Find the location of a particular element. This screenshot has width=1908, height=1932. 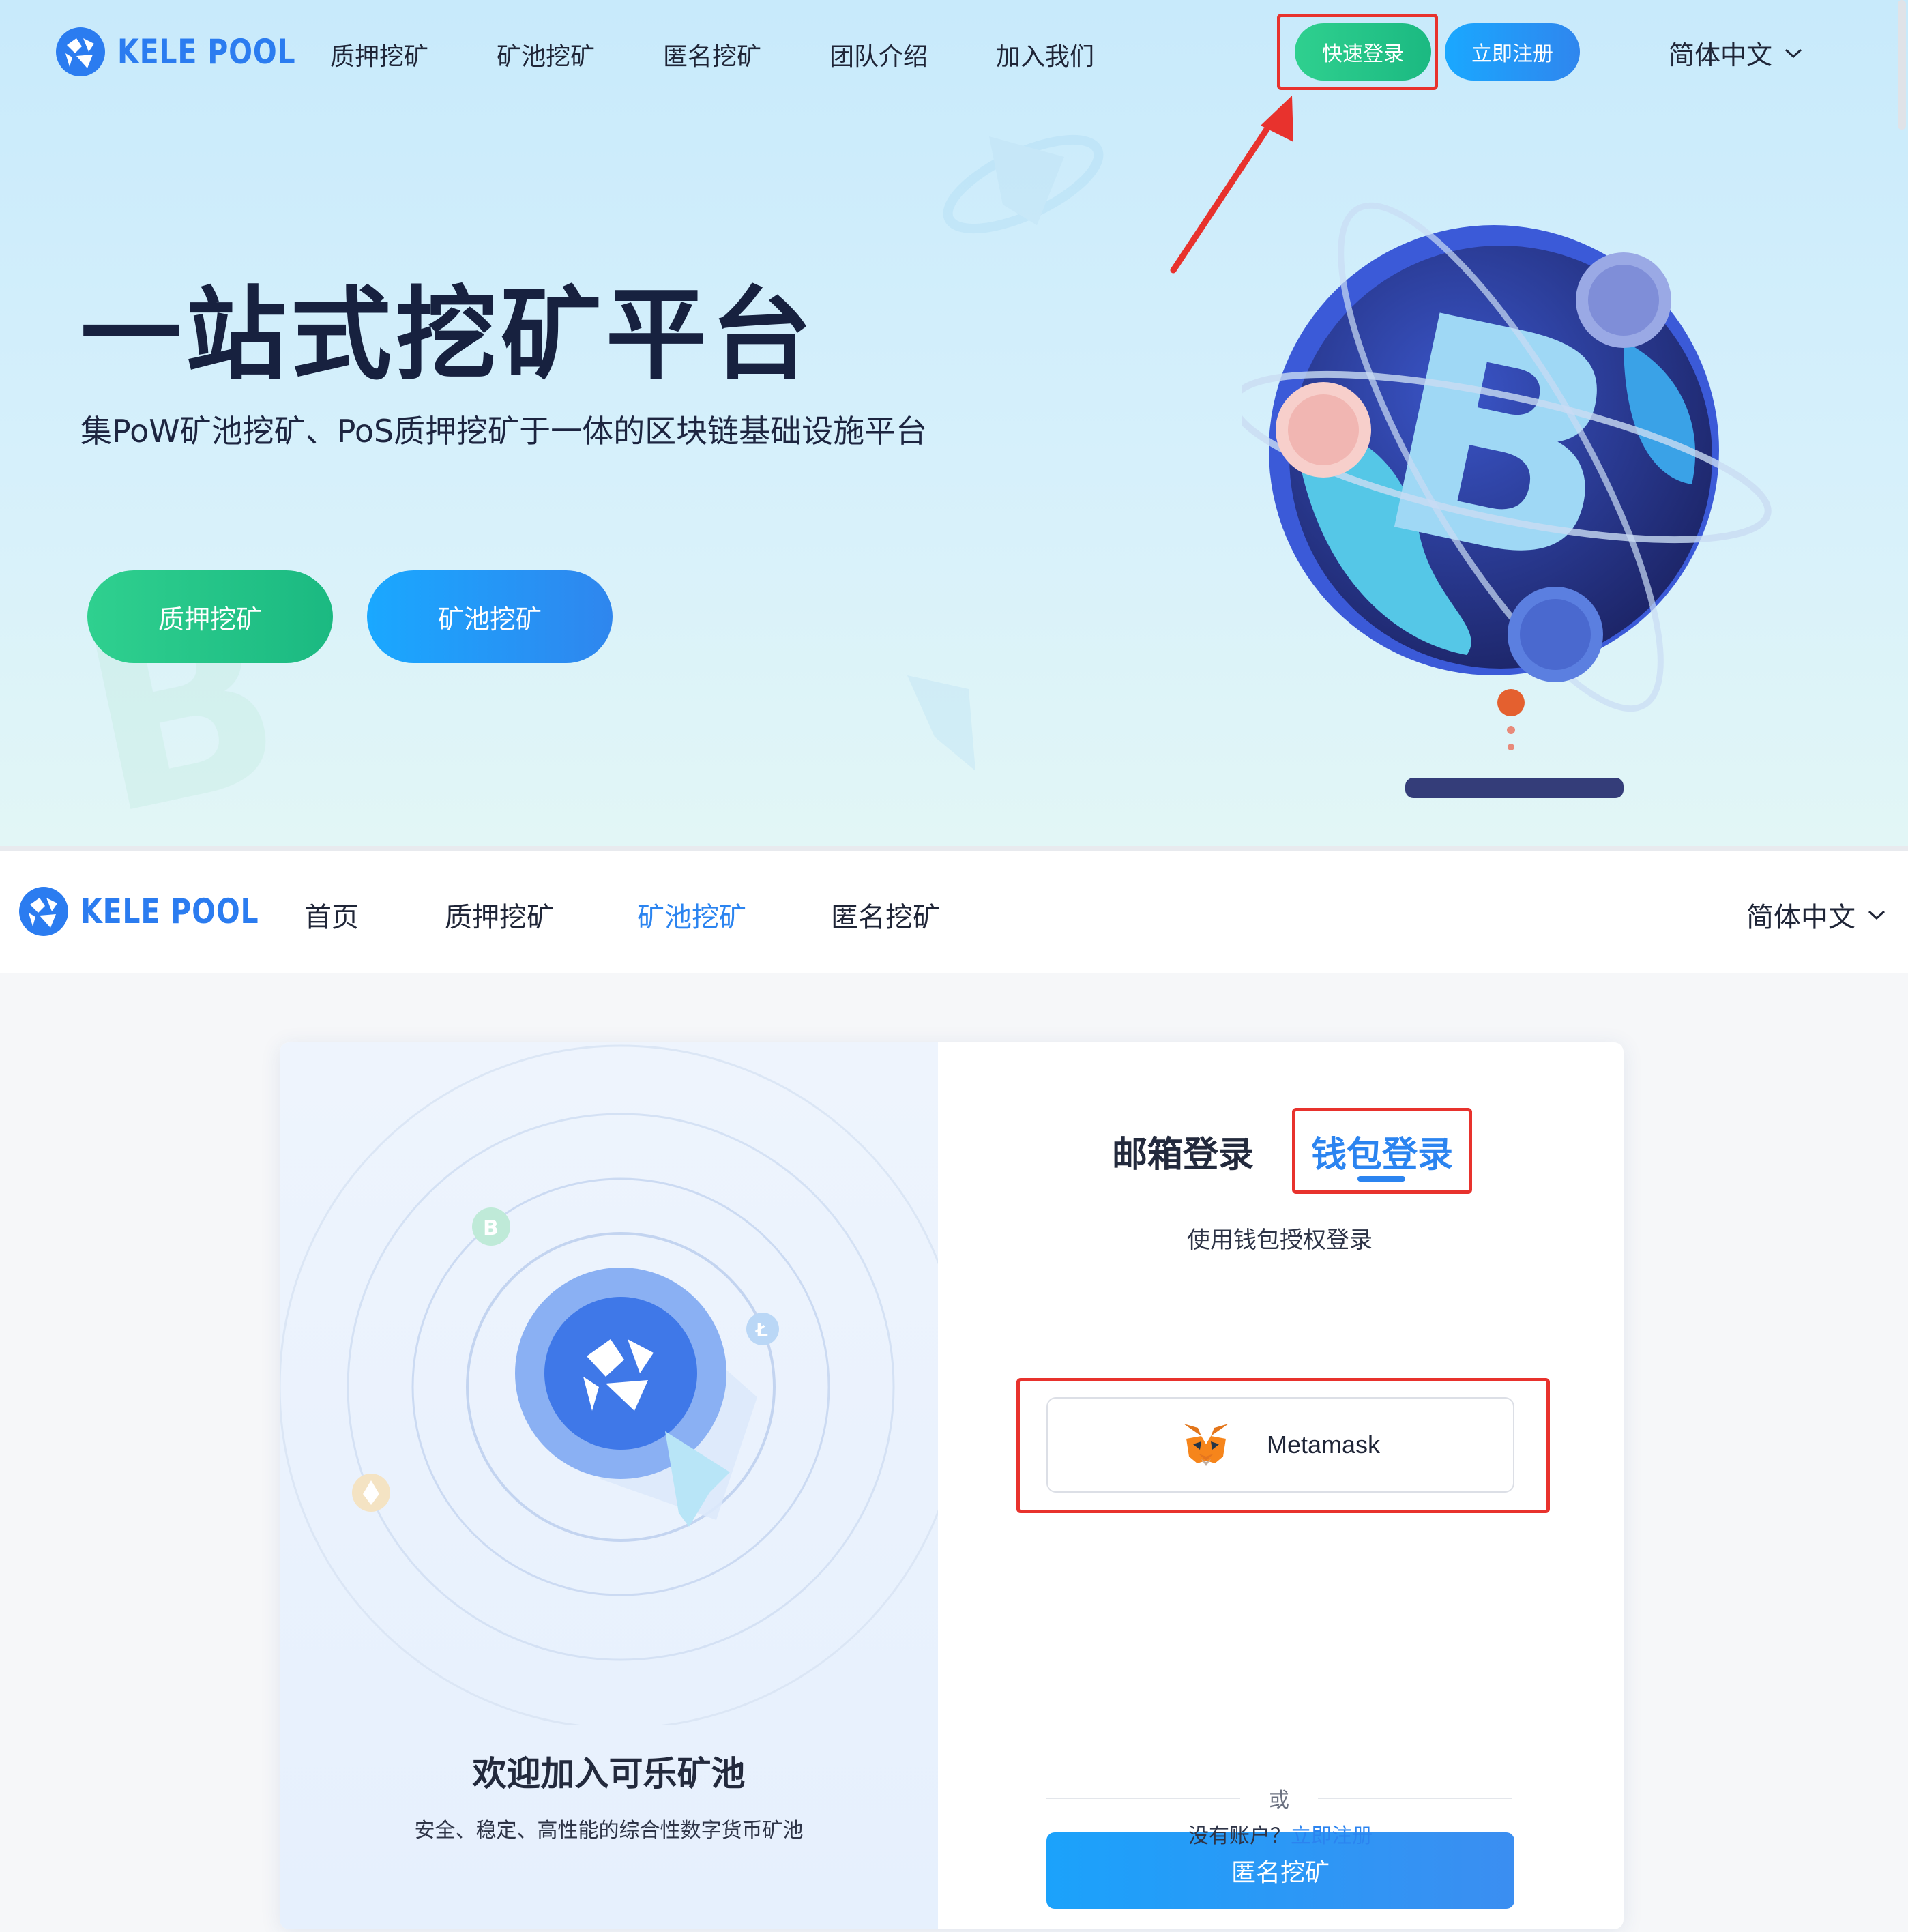

orbit-coins-illustration: B Ł is located at coordinates (609, 1384).